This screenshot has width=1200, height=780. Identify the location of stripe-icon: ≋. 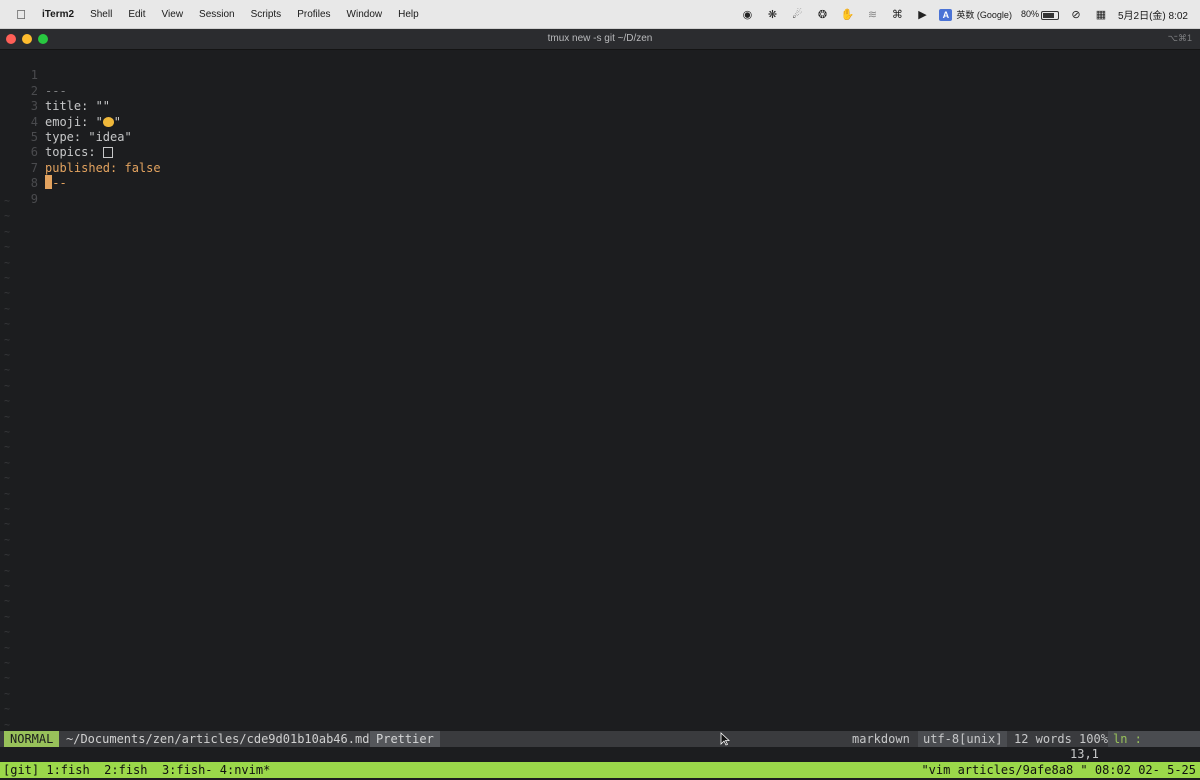
(872, 14).